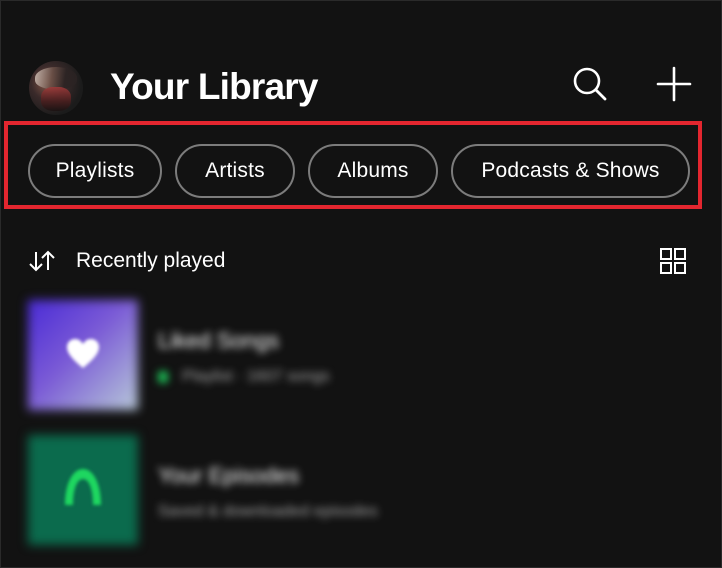 Image resolution: width=722 pixels, height=568 pixels. Describe the element at coordinates (373, 171) in the screenshot. I see `filter-chip-albums: Albums` at that location.